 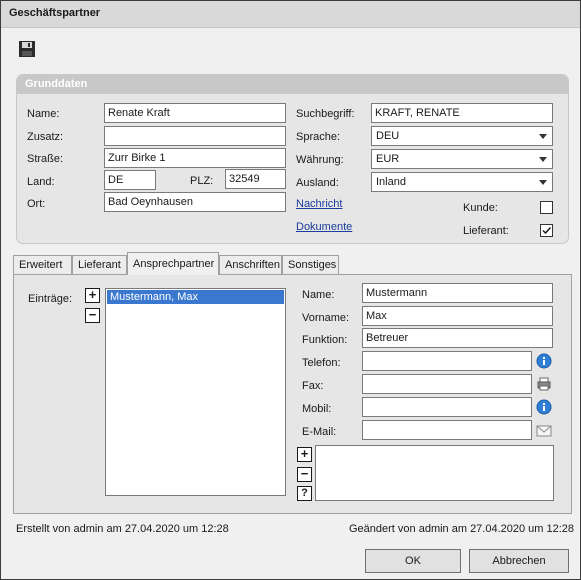 I want to click on vorname-input: Max, so click(x=457, y=316).